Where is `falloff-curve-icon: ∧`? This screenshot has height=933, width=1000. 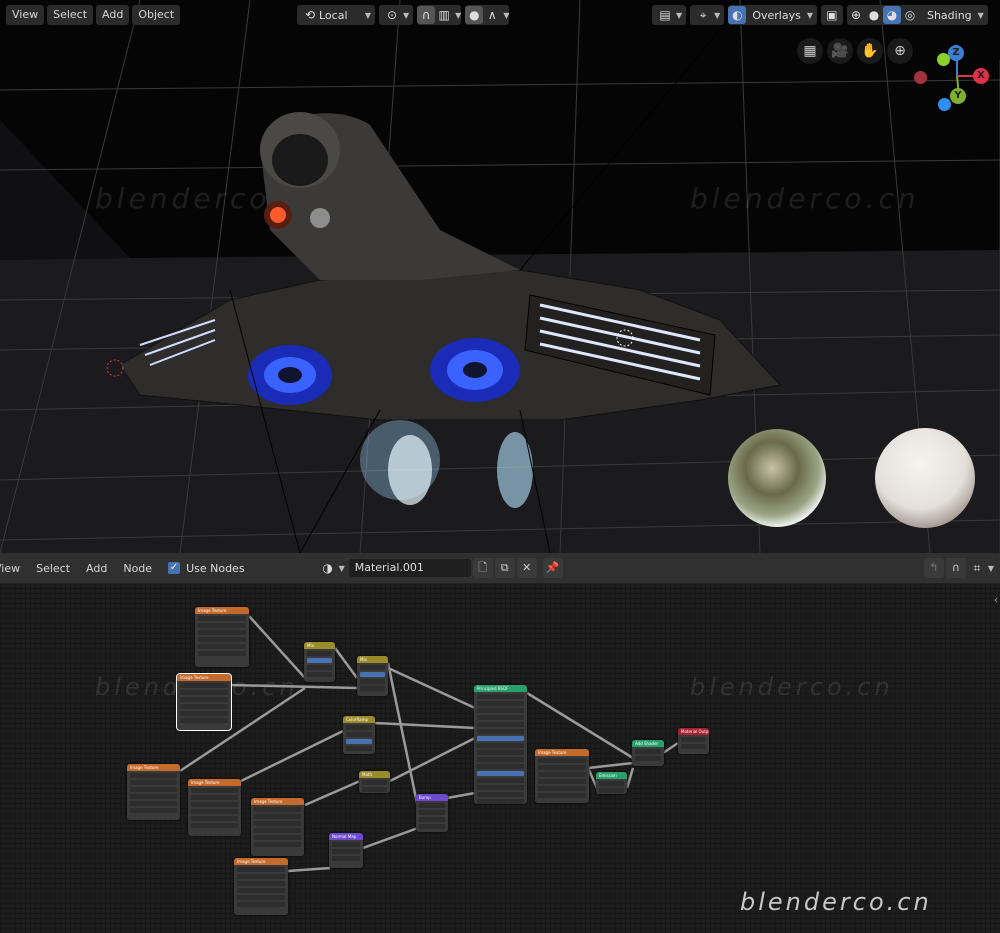
falloff-curve-icon: ∧ is located at coordinates (492, 15).